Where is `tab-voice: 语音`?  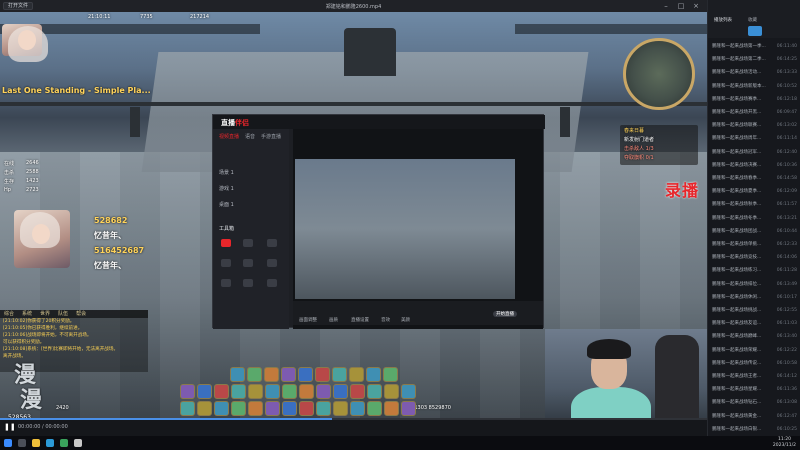
tab-voice: 语音 is located at coordinates (250, 136).